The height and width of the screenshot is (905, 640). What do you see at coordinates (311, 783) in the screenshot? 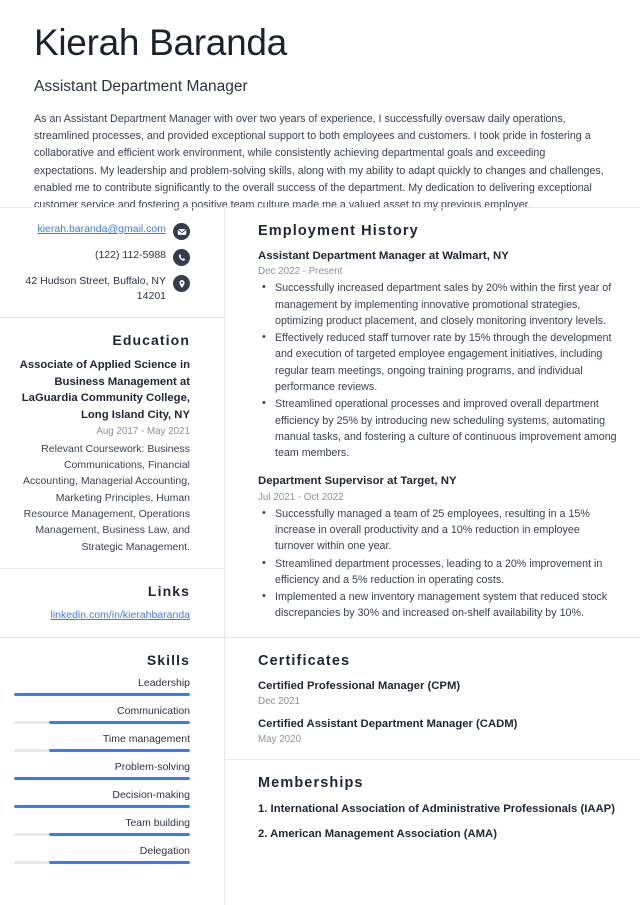
I see `memberships-heading: Memberships` at bounding box center [311, 783].